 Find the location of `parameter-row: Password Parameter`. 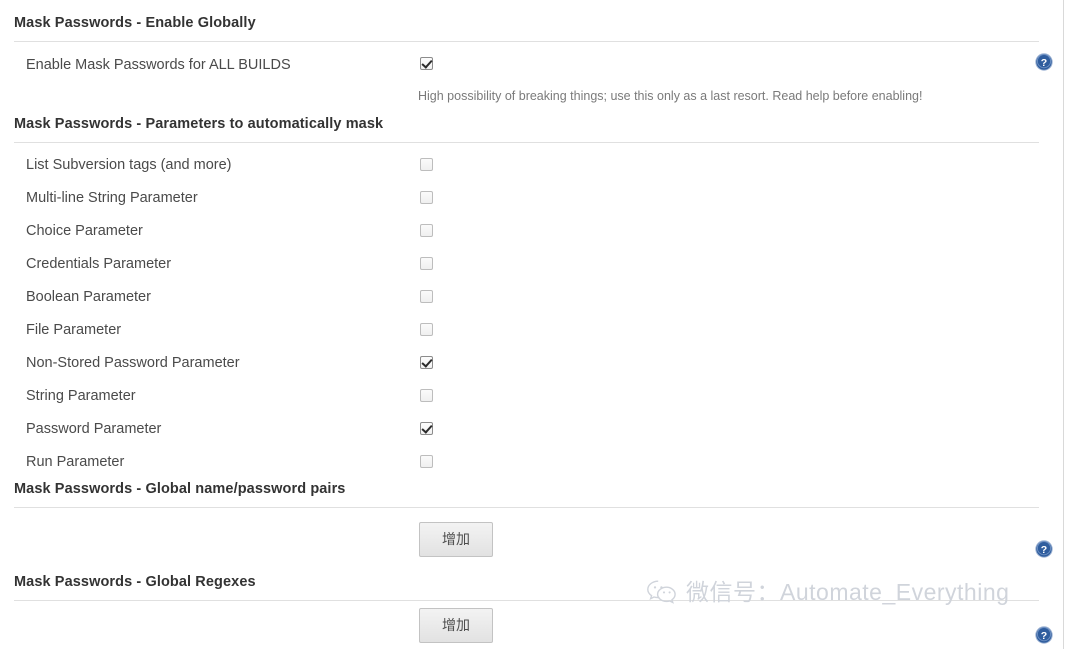

parameter-row: Password Parameter is located at coordinates (531, 435).